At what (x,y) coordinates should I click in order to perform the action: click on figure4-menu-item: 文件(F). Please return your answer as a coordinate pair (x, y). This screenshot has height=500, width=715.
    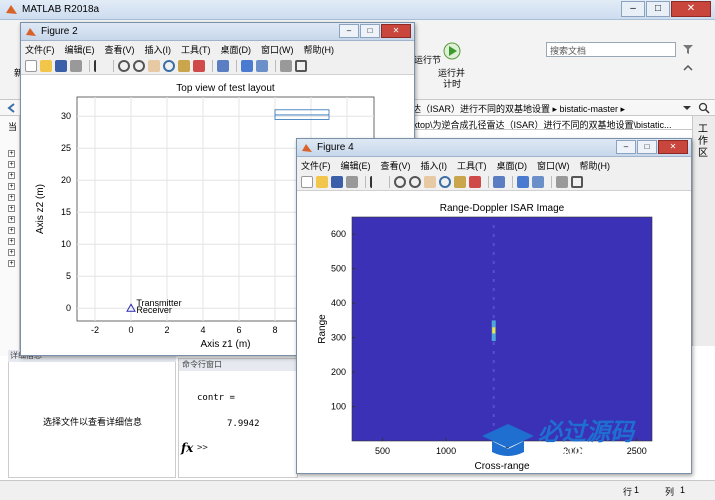
    Looking at the image, I should click on (316, 165).